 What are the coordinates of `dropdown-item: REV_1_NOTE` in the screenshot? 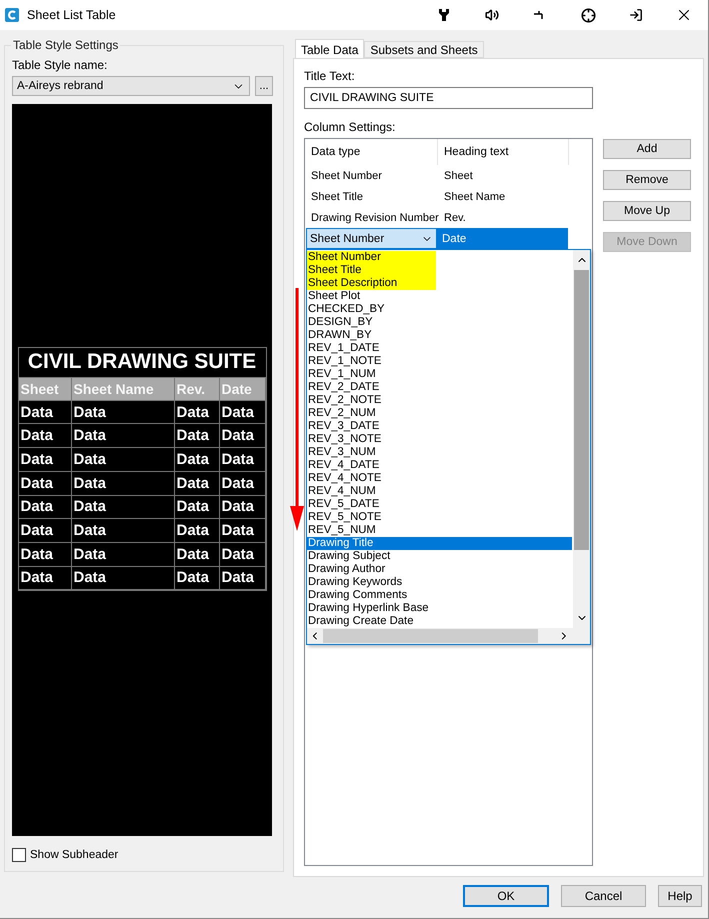 It's located at (344, 361).